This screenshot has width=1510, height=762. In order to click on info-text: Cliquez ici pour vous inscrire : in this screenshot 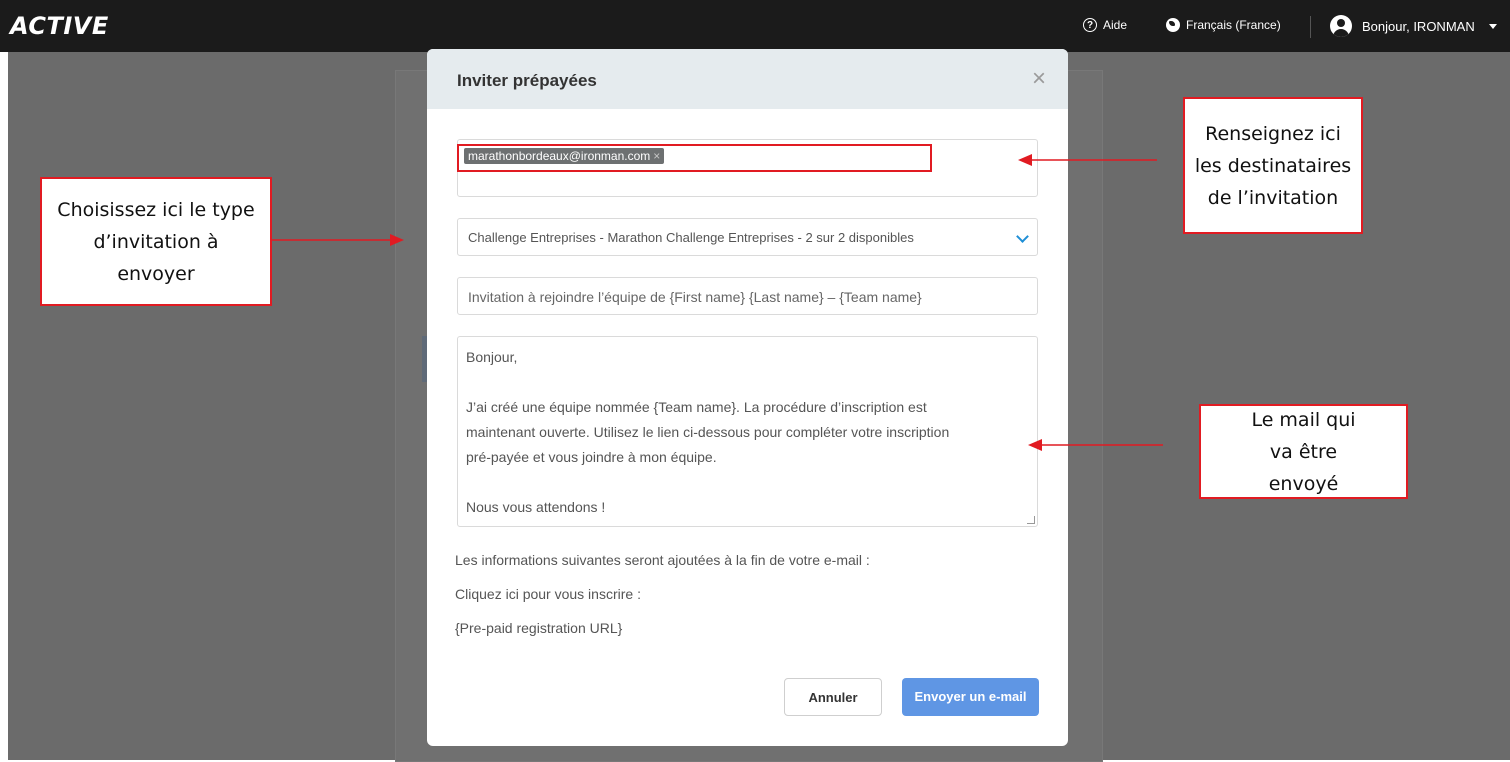, I will do `click(548, 594)`.